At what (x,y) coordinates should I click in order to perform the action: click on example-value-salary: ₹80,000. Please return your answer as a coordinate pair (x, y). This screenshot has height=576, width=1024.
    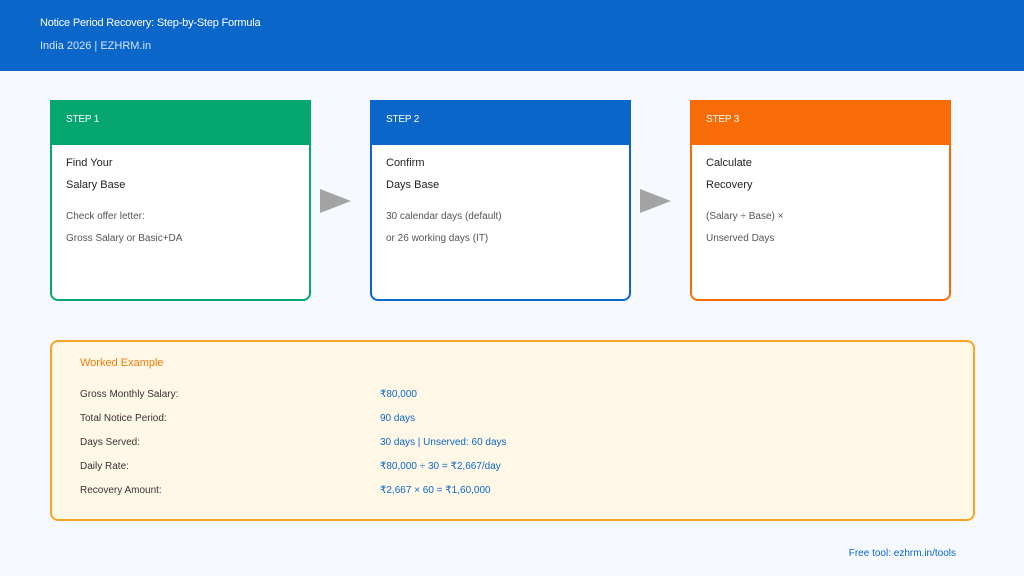
    Looking at the image, I should click on (398, 394).